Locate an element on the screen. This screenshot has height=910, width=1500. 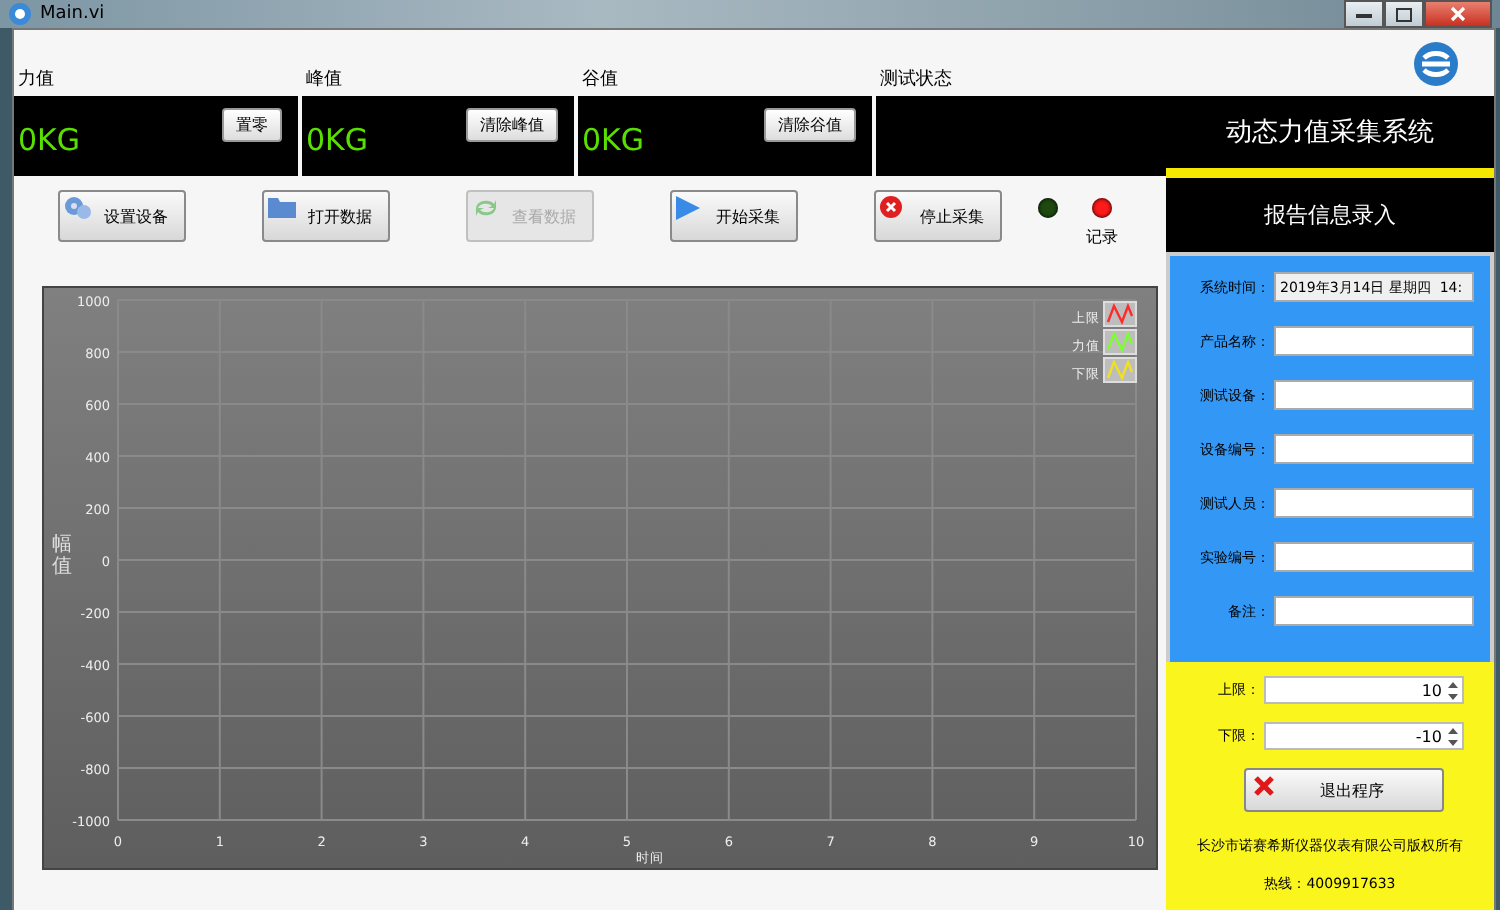
toolbar-button: 打开数据 is located at coordinates (326, 216).